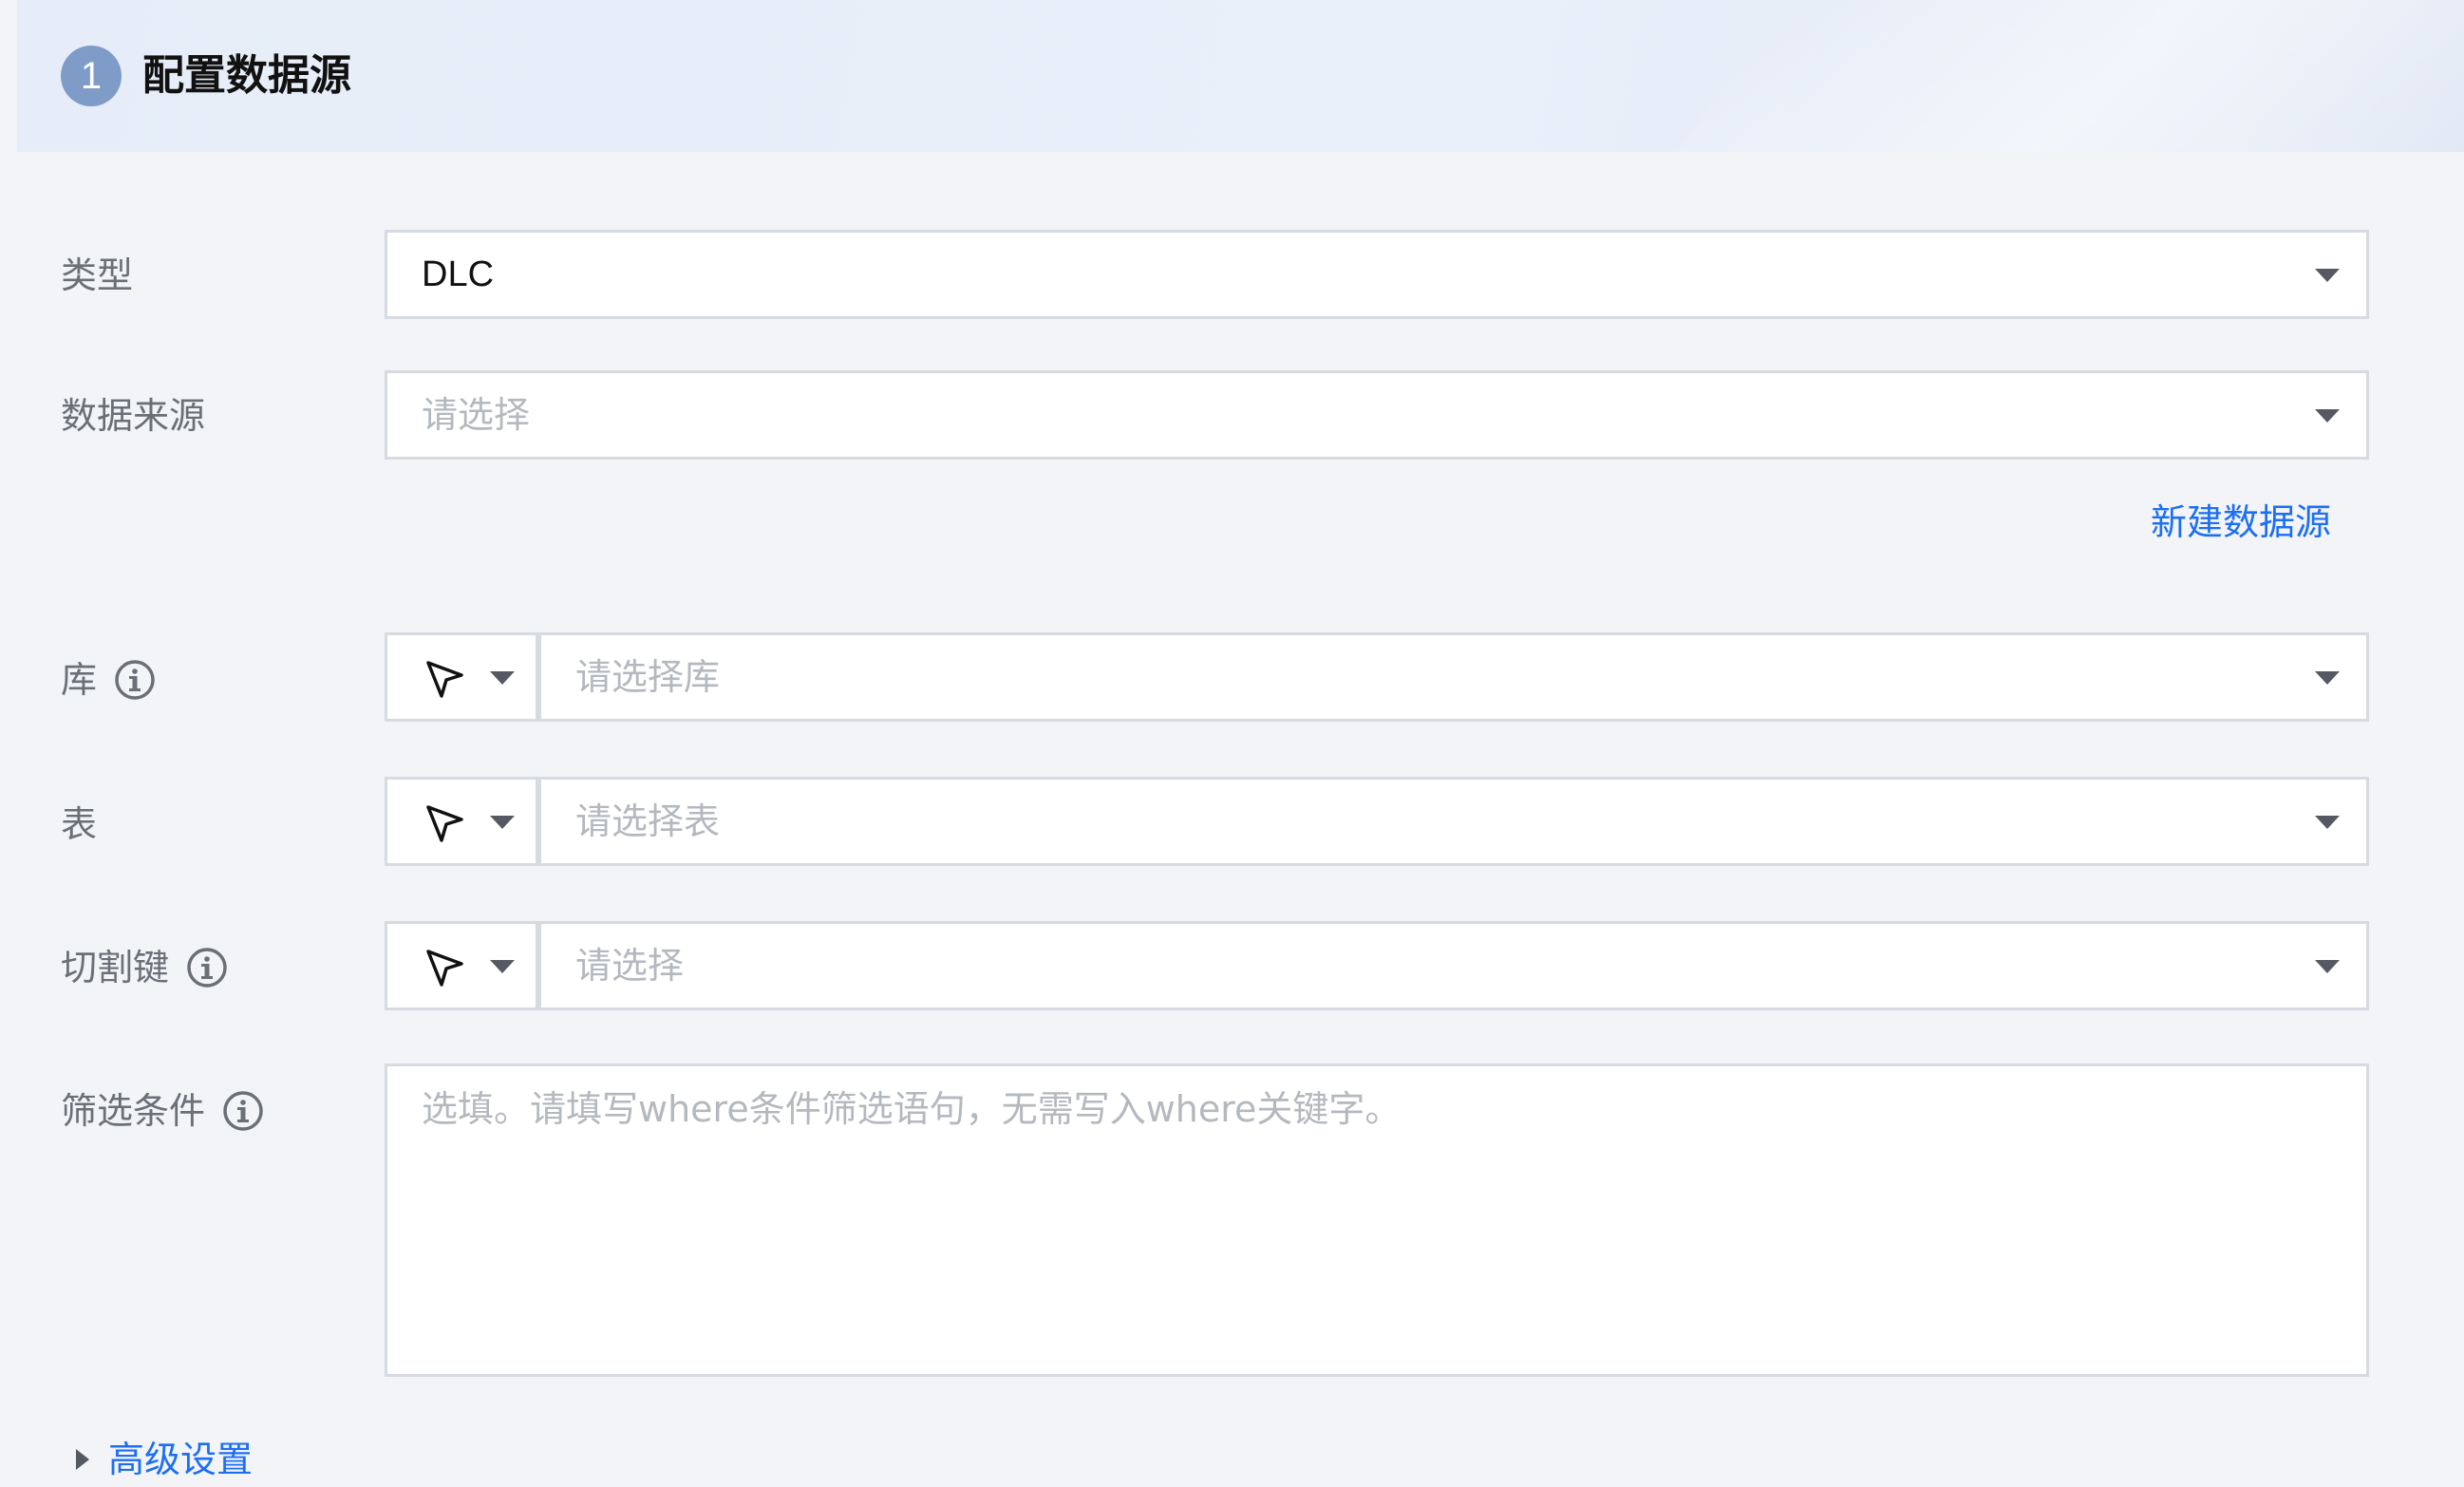 The height and width of the screenshot is (1487, 2464). What do you see at coordinates (1240, 76) in the screenshot?
I see `section-header: 1 配置数据源` at bounding box center [1240, 76].